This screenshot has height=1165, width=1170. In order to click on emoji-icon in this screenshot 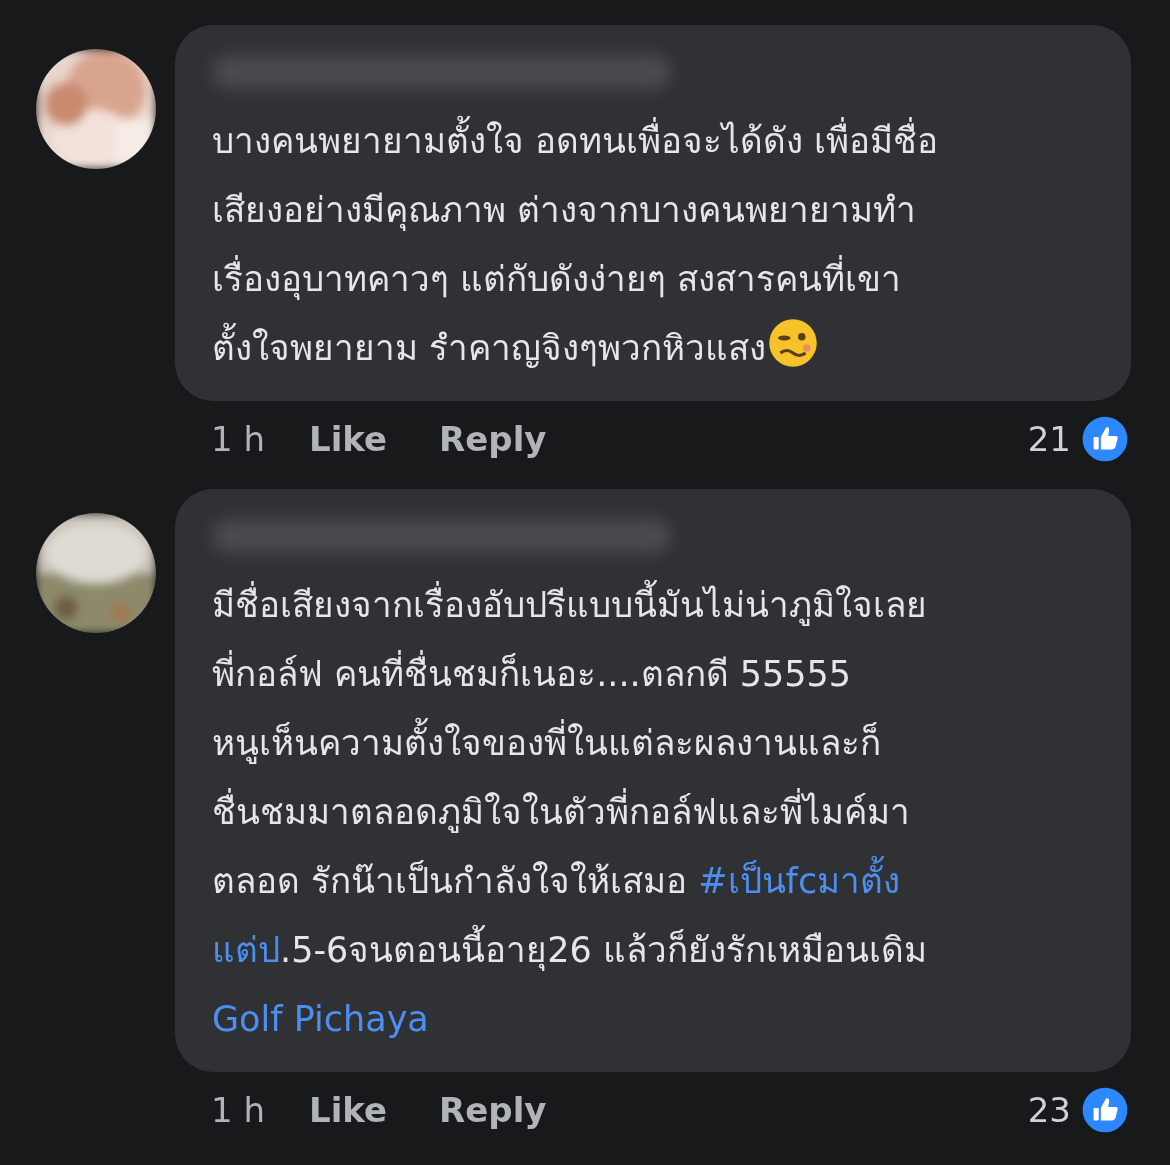, I will do `click(793, 343)`.